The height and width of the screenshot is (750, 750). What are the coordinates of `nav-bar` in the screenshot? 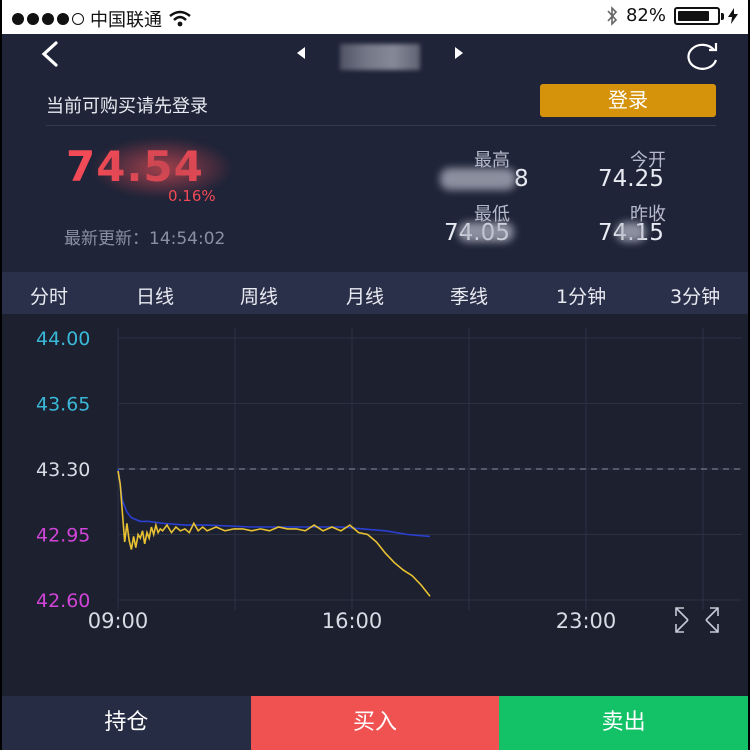 It's located at (375, 56).